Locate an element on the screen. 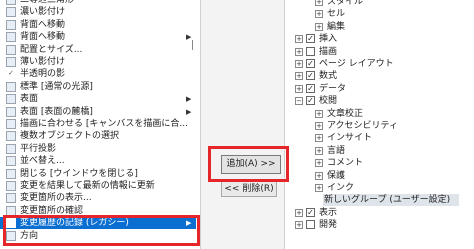 This screenshot has width=474, height=249. command-label: 閉じる [ウインドウを閉じる] is located at coordinates (79, 174).